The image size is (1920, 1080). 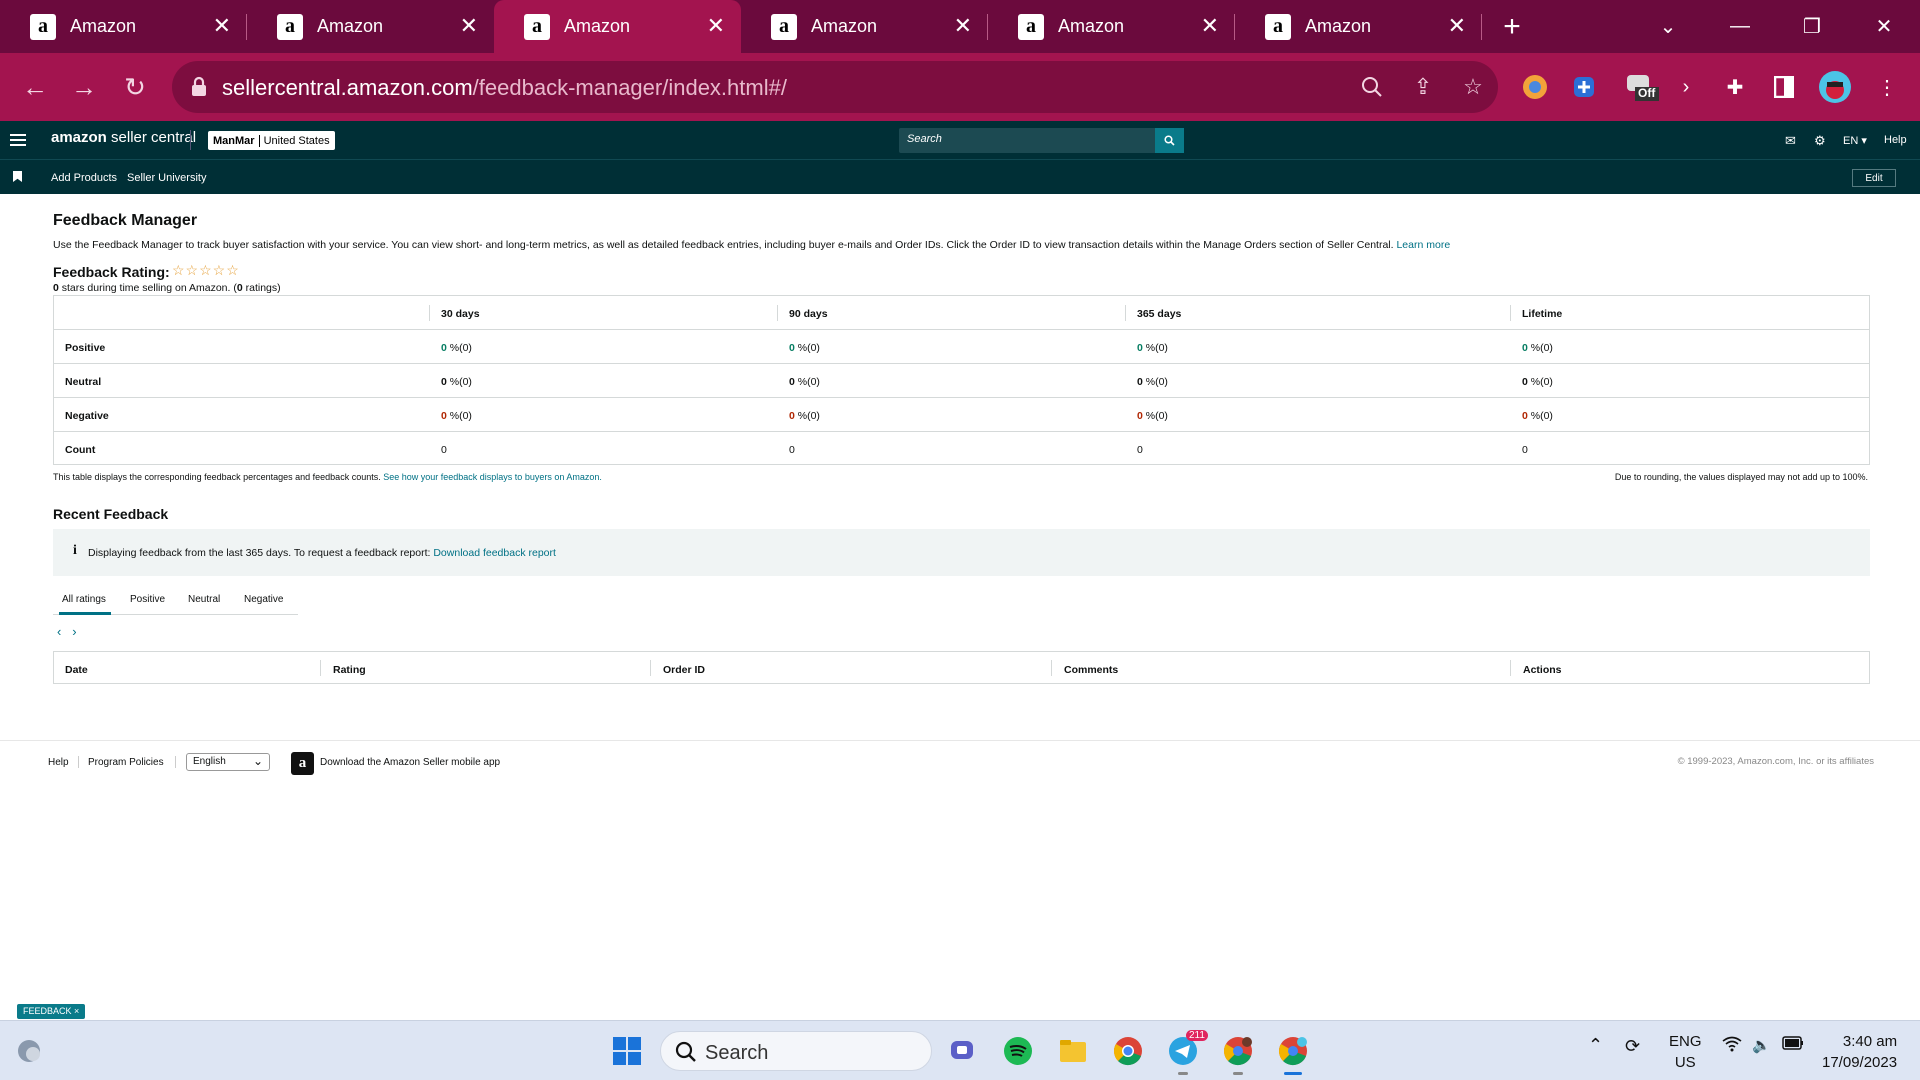 What do you see at coordinates (1686, 87) in the screenshot?
I see `extension-arrow-icon: ›` at bounding box center [1686, 87].